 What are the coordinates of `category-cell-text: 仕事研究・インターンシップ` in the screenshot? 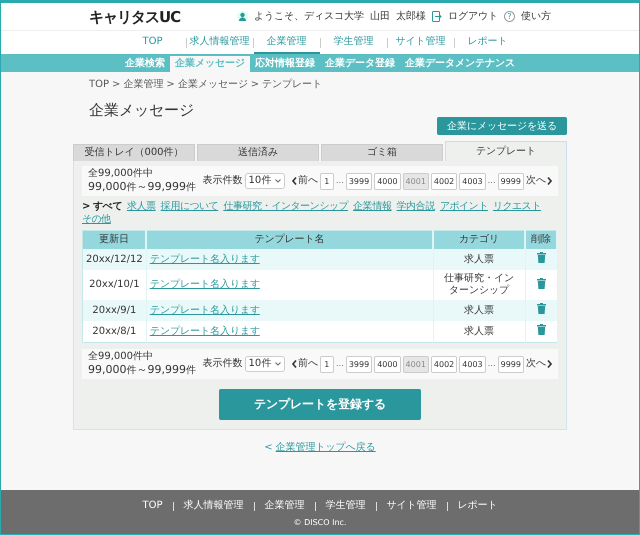 It's located at (479, 285).